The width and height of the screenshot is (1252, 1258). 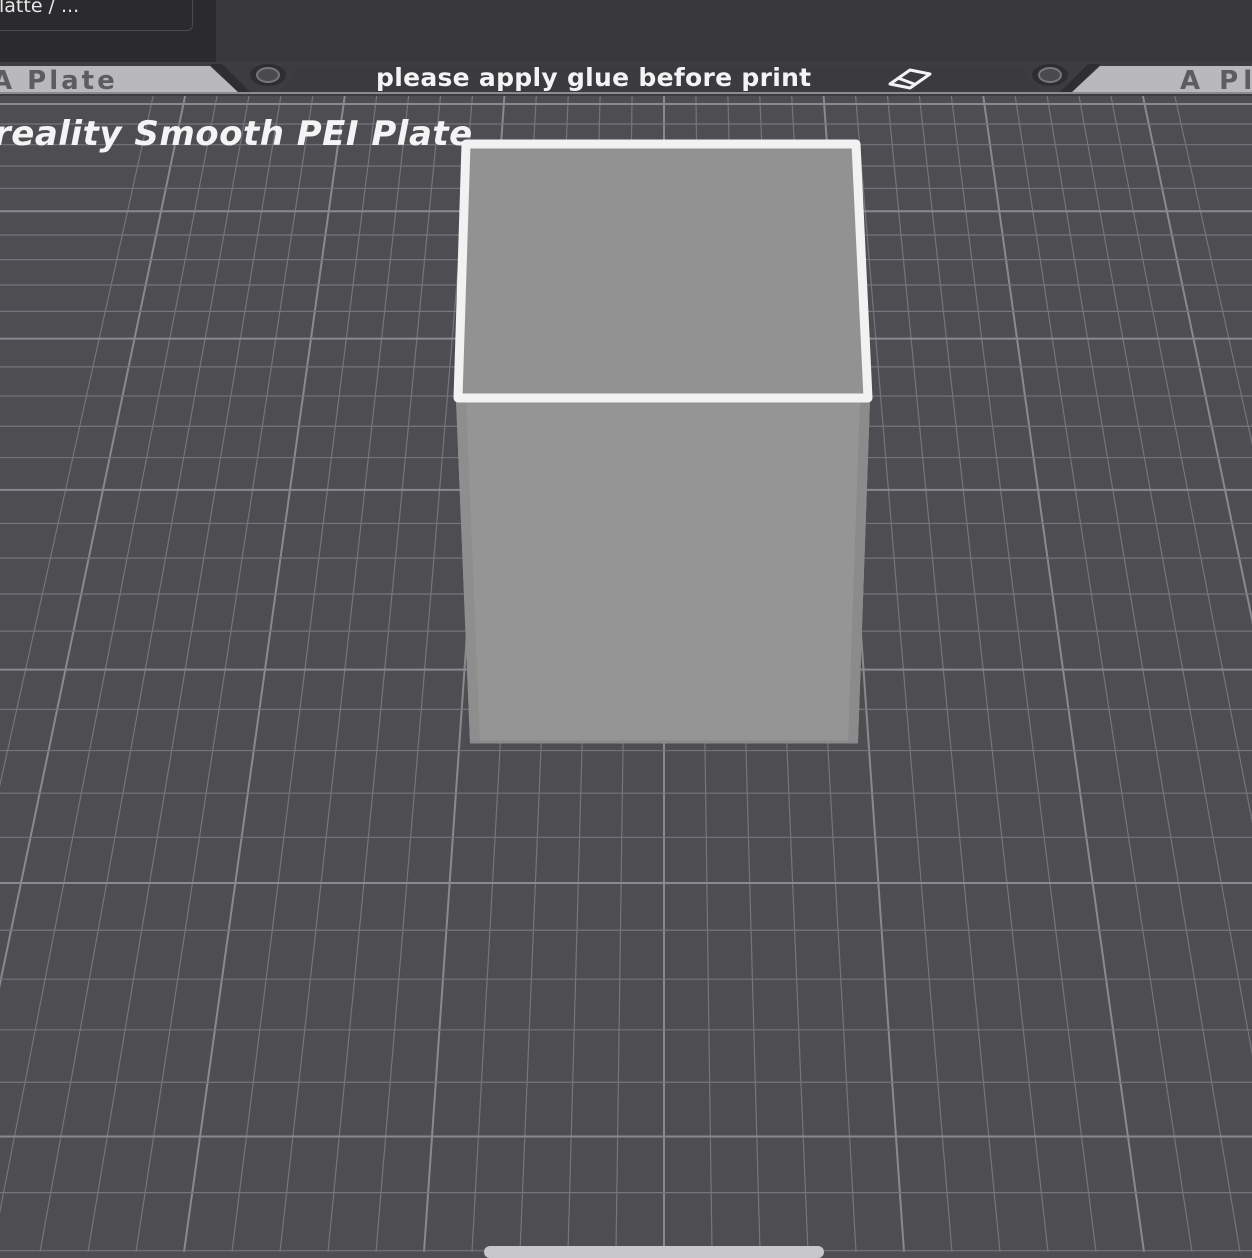 I want to click on bottom-panel-handle, so click(x=654, y=1252).